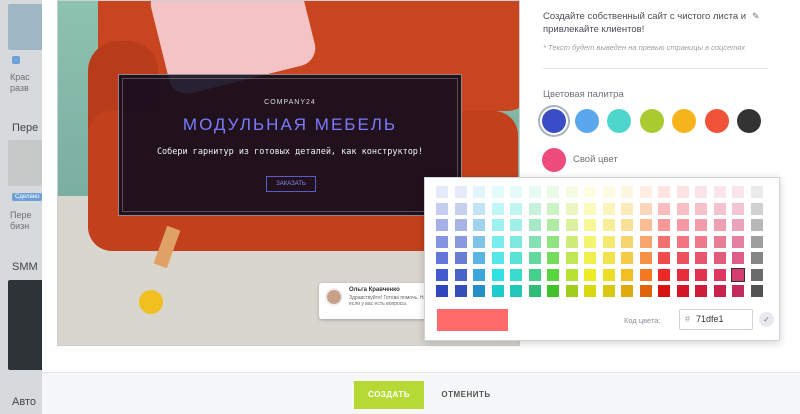  Describe the element at coordinates (756, 16) in the screenshot. I see `pencil-icon: ✎` at that location.